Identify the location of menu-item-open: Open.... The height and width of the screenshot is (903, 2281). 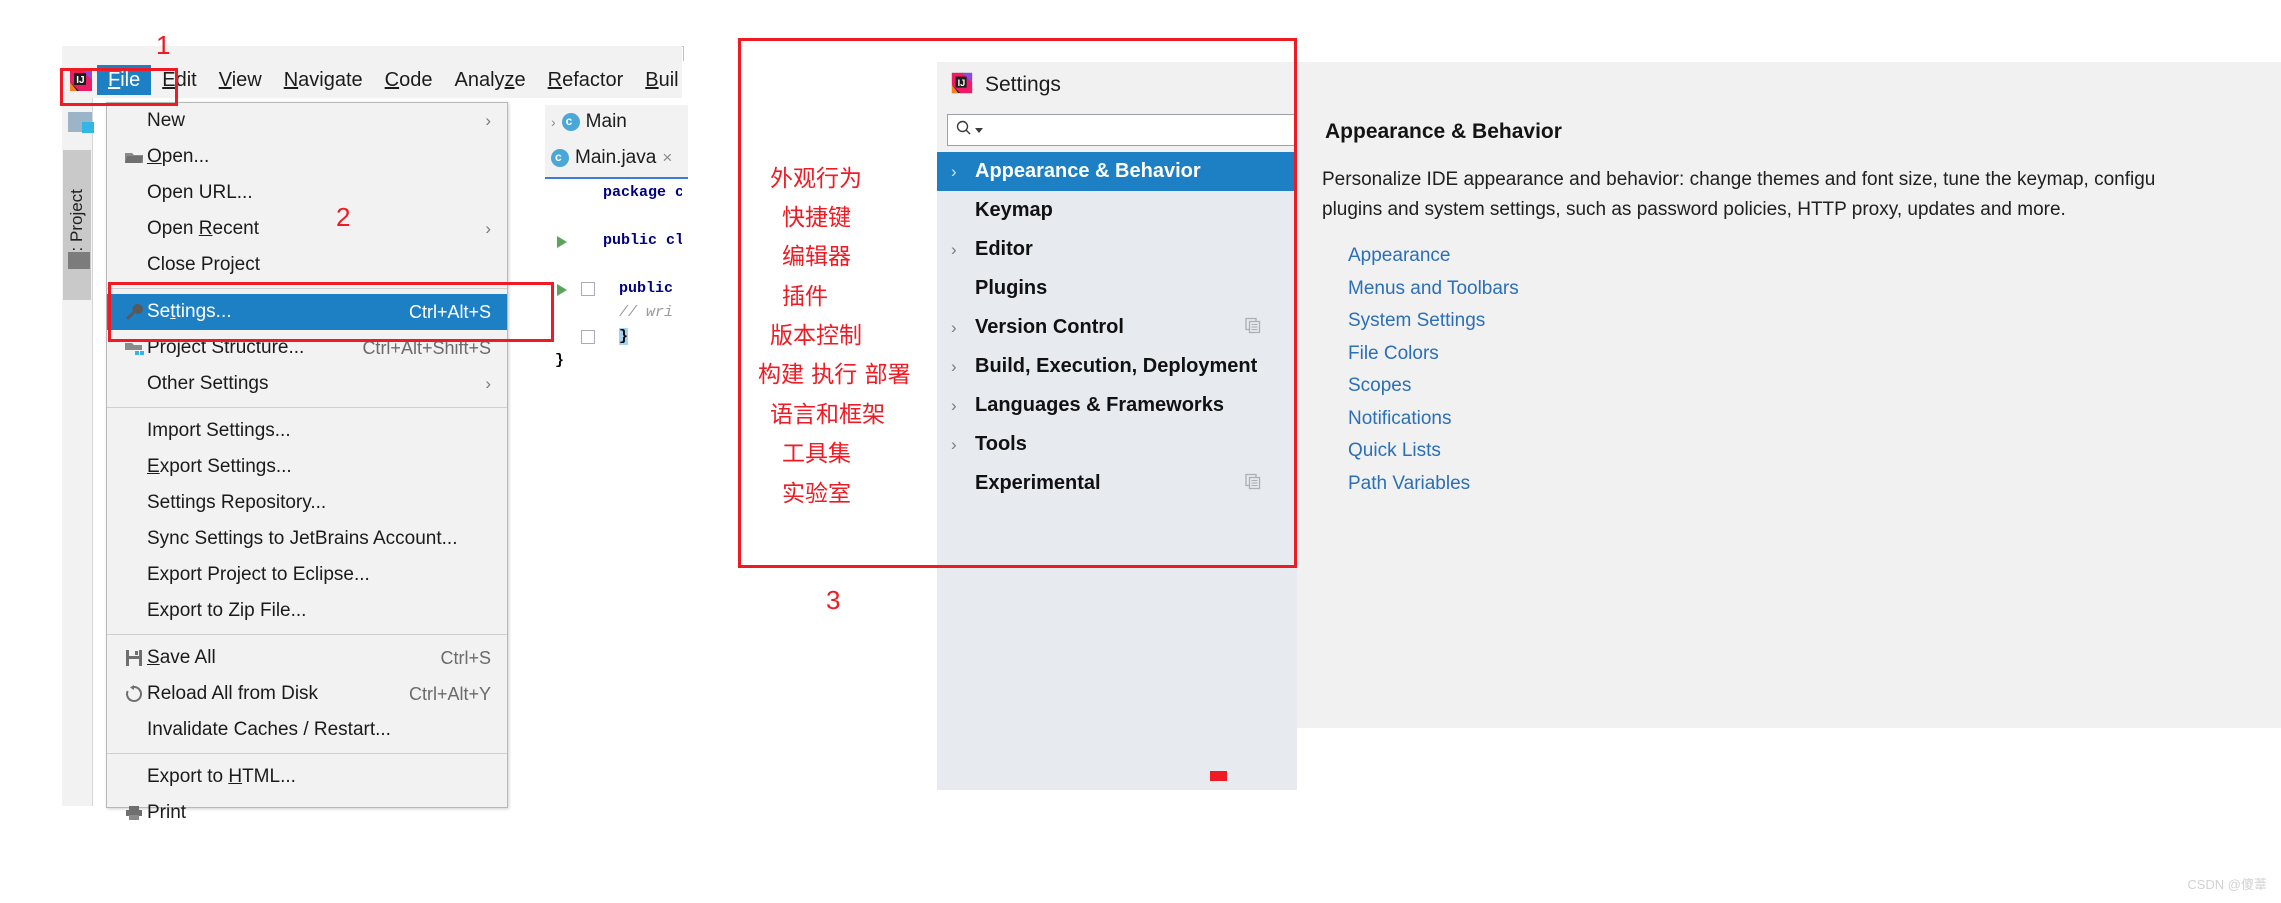
(307, 157).